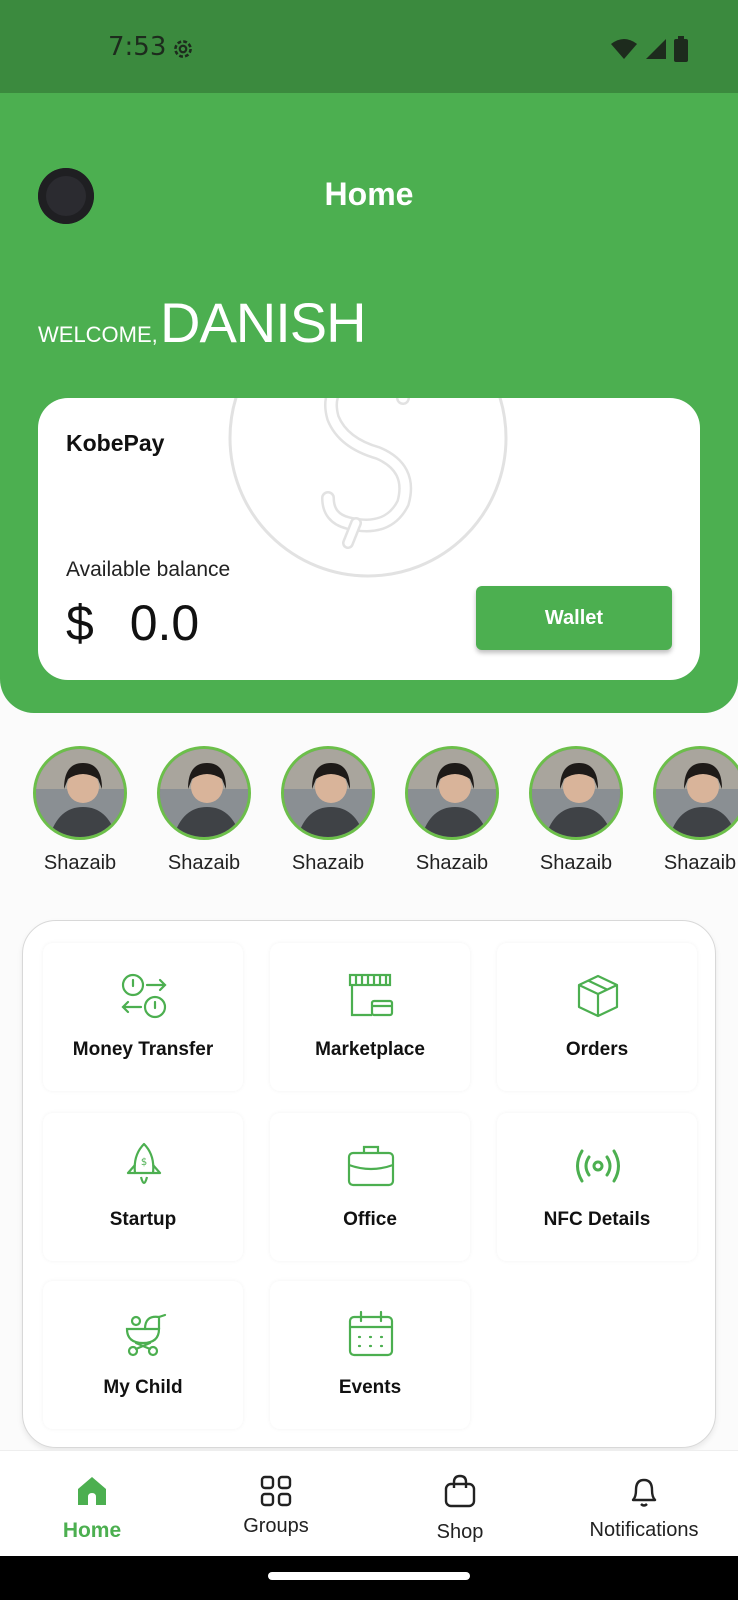 The height and width of the screenshot is (1600, 738). Describe the element at coordinates (371, 1333) in the screenshot. I see `calendar-icon` at that location.